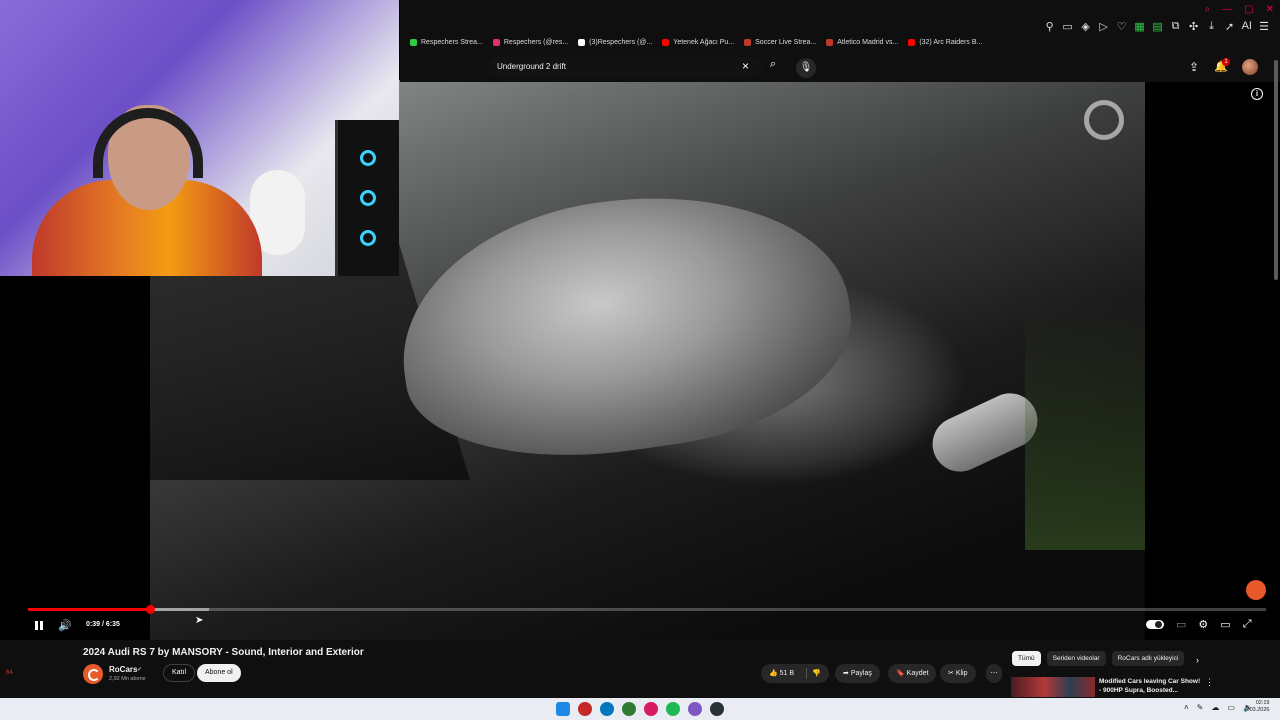 The width and height of the screenshot is (1280, 720). Describe the element at coordinates (912, 673) in the screenshot. I see `save-button: 🔖 Kaydet` at that location.